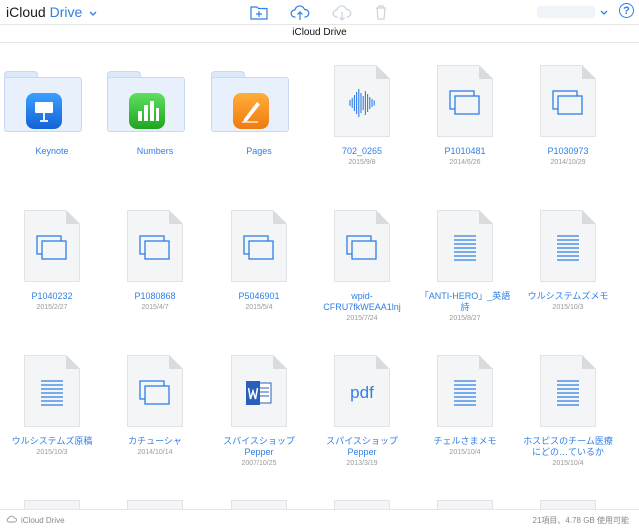 This screenshot has height=531, width=639. I want to click on file-item: カチューシャ 2014/10/14, so click(155, 406).